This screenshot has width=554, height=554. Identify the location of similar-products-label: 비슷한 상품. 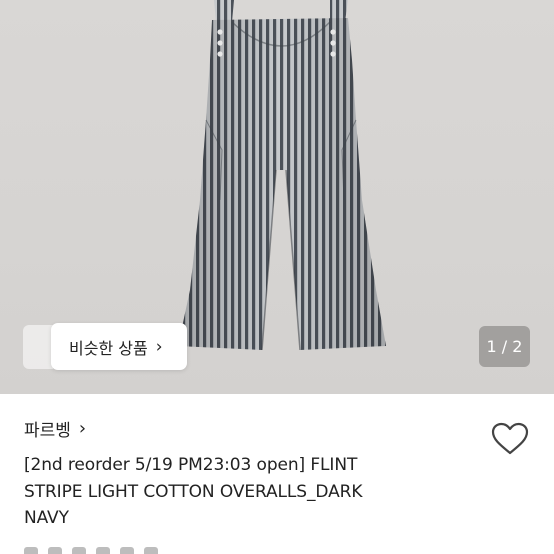
(108, 348).